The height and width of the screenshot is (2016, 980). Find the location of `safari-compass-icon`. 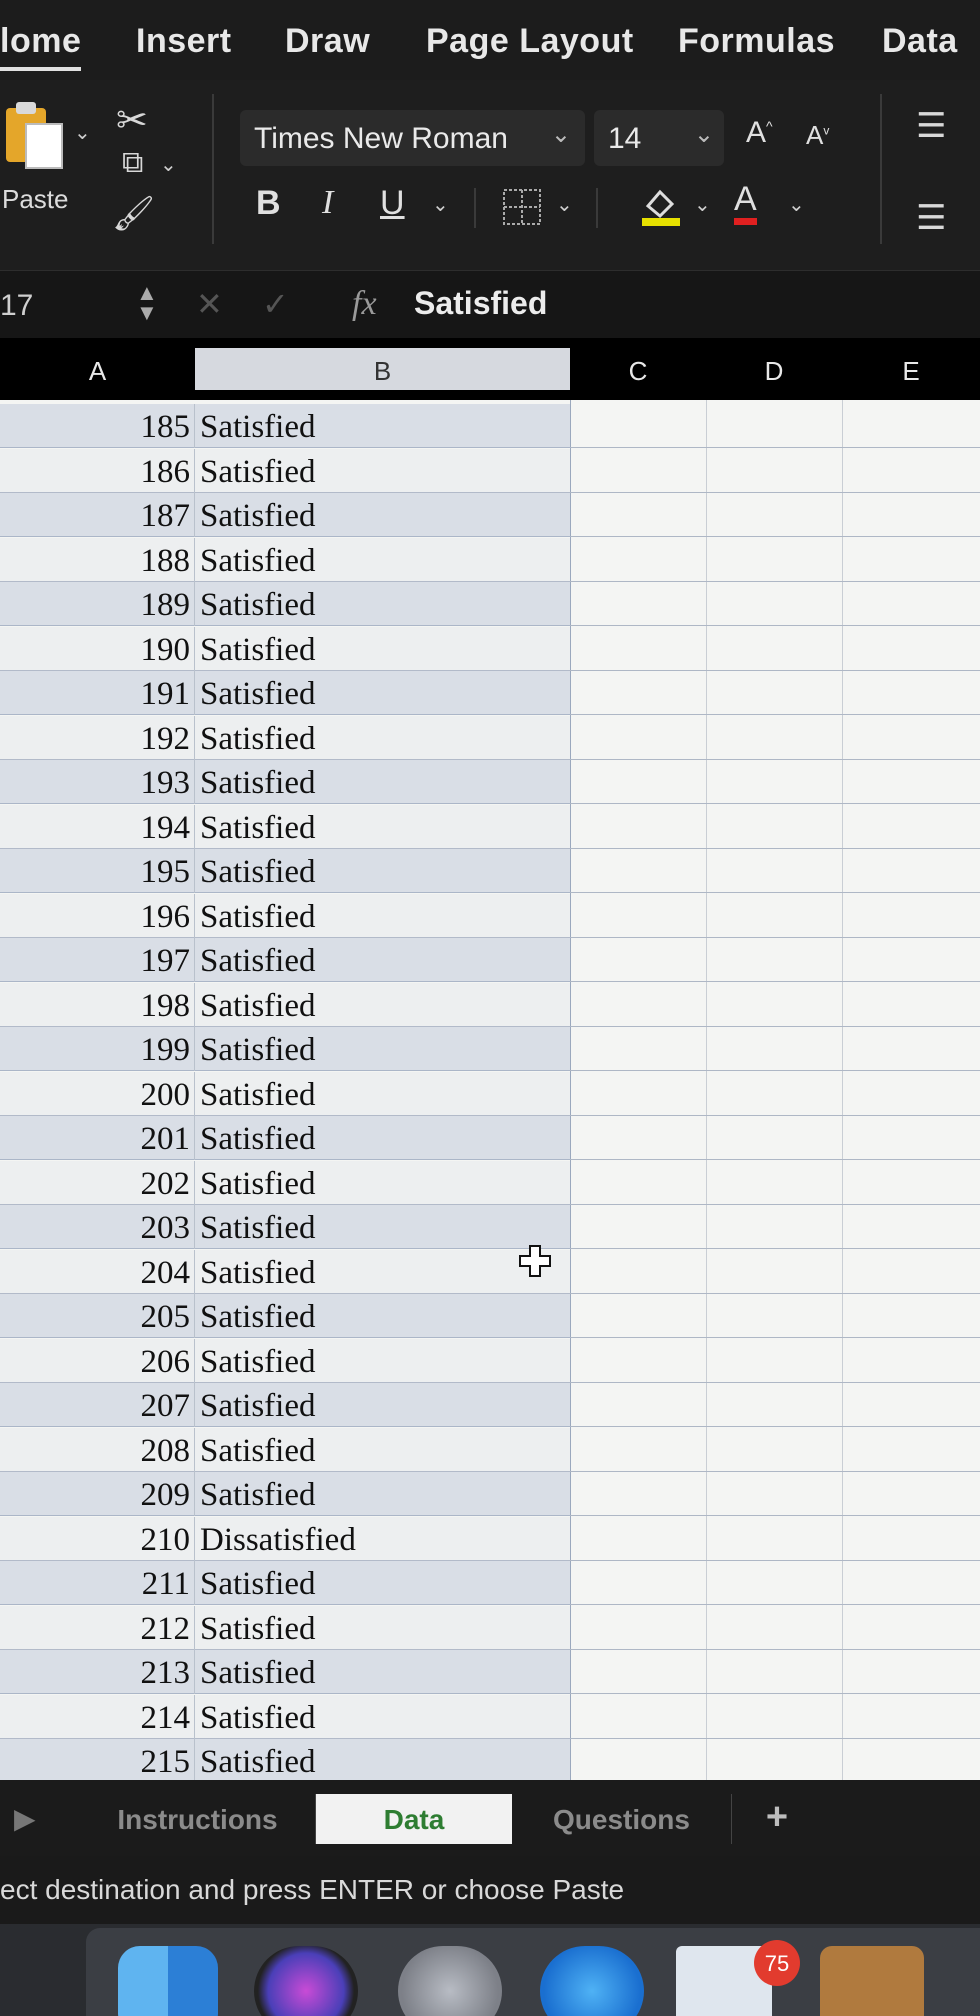

safari-compass-icon is located at coordinates (592, 1981).